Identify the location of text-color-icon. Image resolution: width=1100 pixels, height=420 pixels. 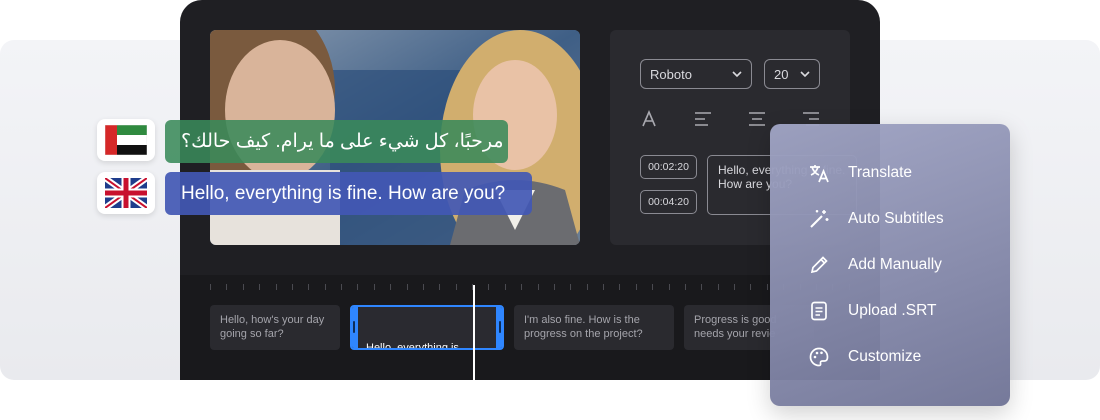
(649, 119).